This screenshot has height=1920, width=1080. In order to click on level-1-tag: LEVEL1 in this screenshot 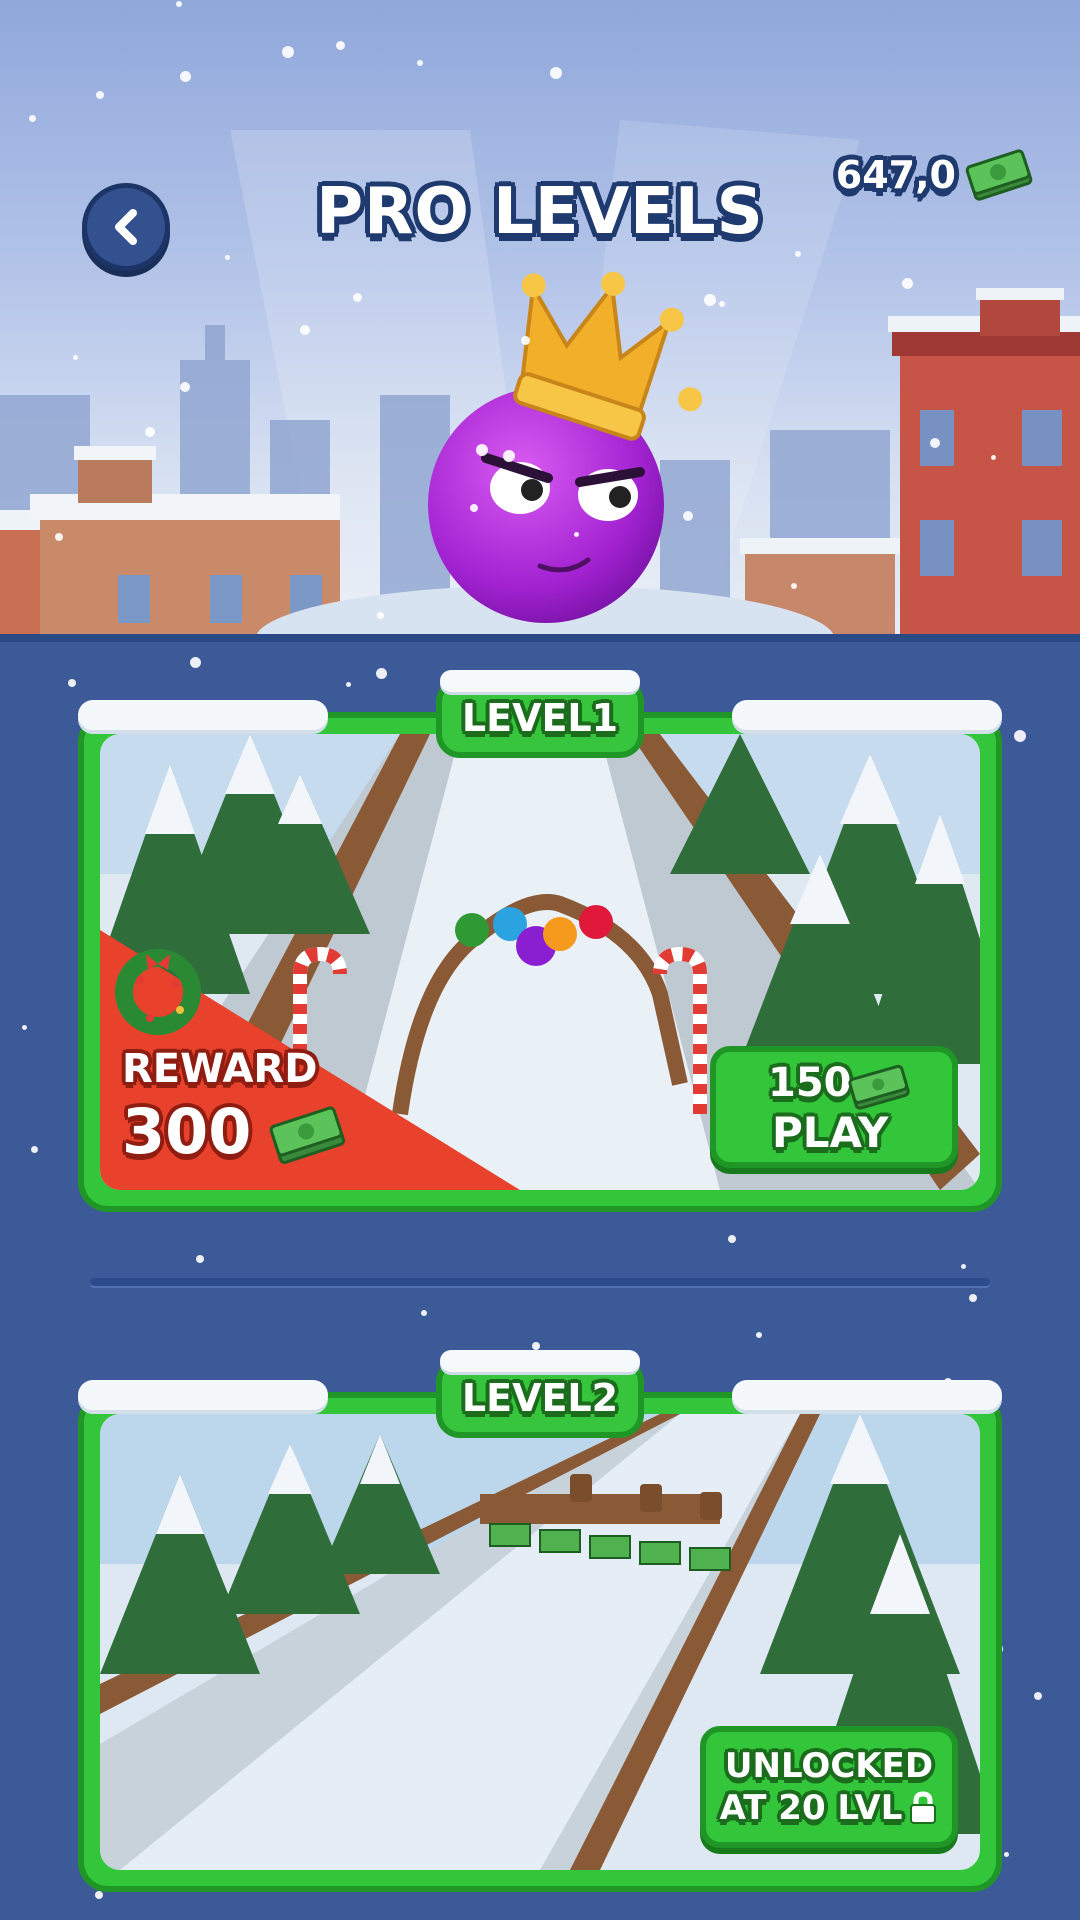, I will do `click(540, 714)`.